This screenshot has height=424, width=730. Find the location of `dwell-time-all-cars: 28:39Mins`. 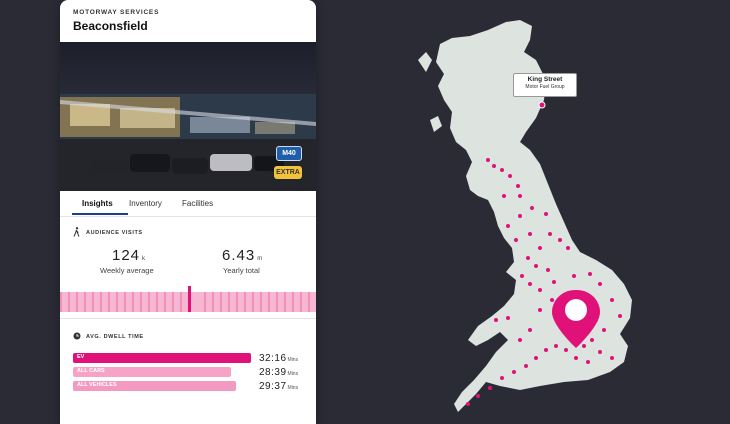

dwell-time-all-cars: 28:39Mins is located at coordinates (279, 372).